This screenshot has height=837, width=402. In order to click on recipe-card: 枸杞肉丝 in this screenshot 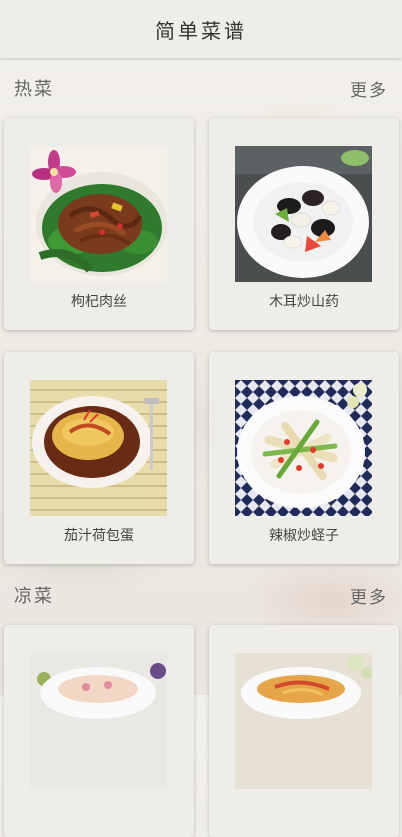, I will do `click(99, 224)`.